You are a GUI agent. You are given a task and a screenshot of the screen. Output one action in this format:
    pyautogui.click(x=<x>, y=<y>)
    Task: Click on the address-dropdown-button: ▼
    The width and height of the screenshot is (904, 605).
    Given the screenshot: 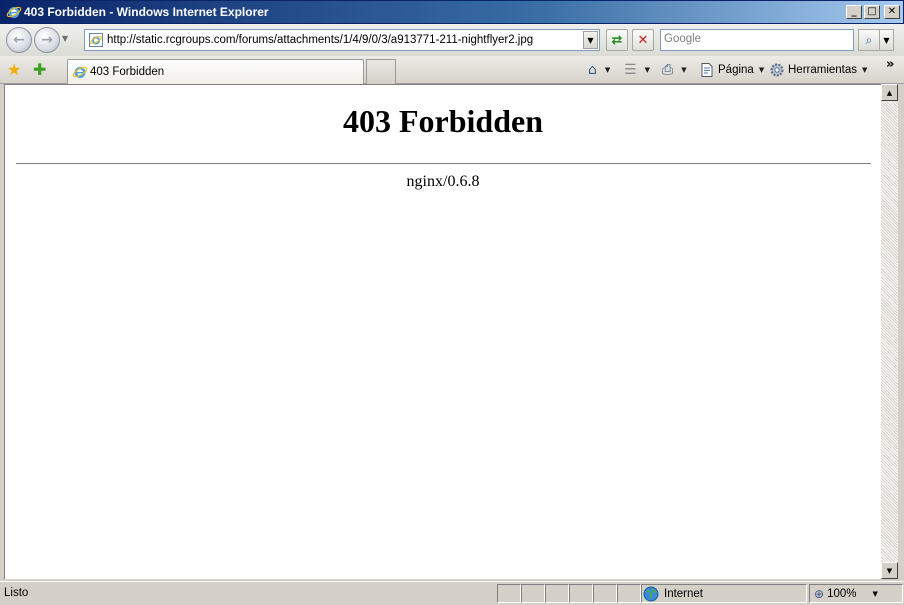 What is the action you would take?
    pyautogui.click(x=590, y=40)
    